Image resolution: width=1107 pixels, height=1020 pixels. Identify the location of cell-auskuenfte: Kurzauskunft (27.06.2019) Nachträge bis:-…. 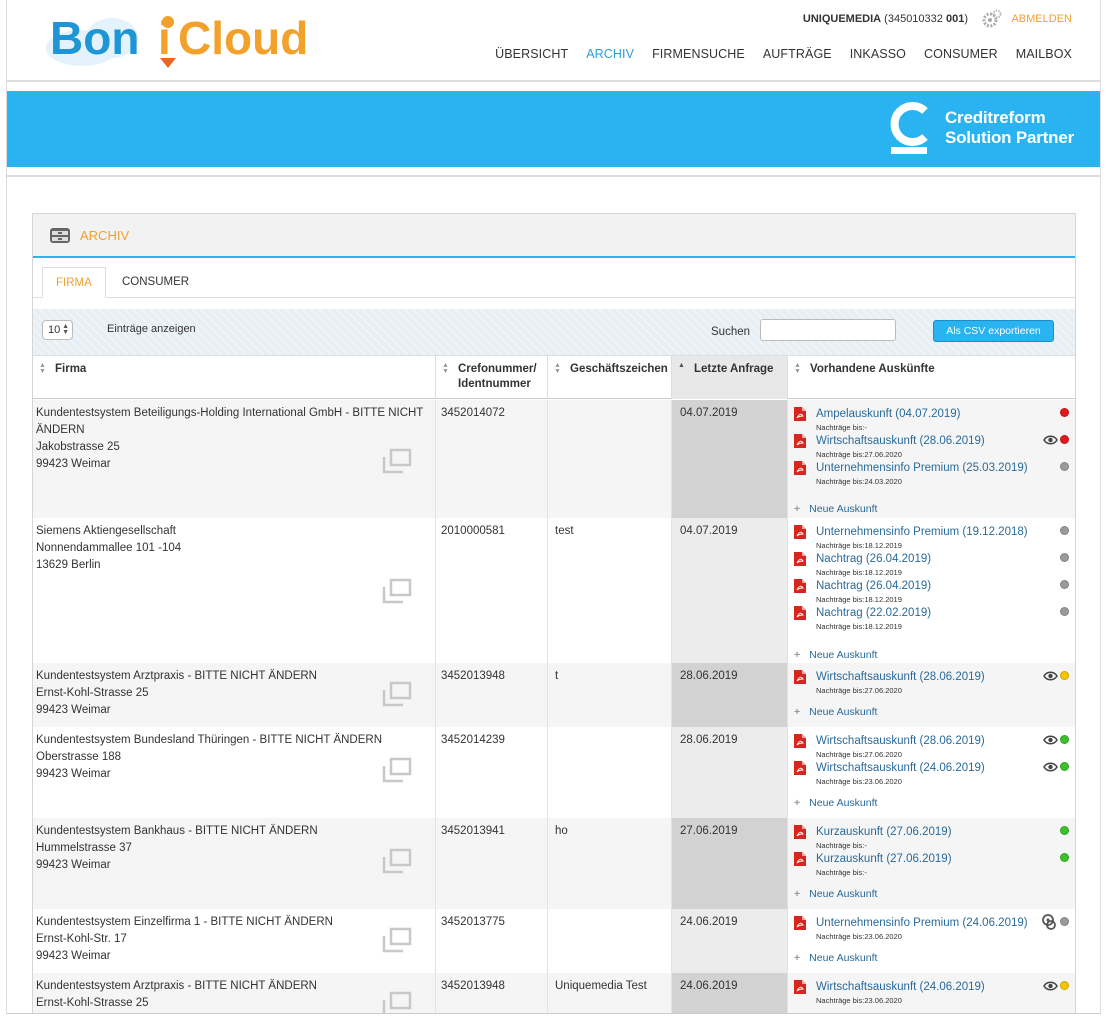
(931, 863).